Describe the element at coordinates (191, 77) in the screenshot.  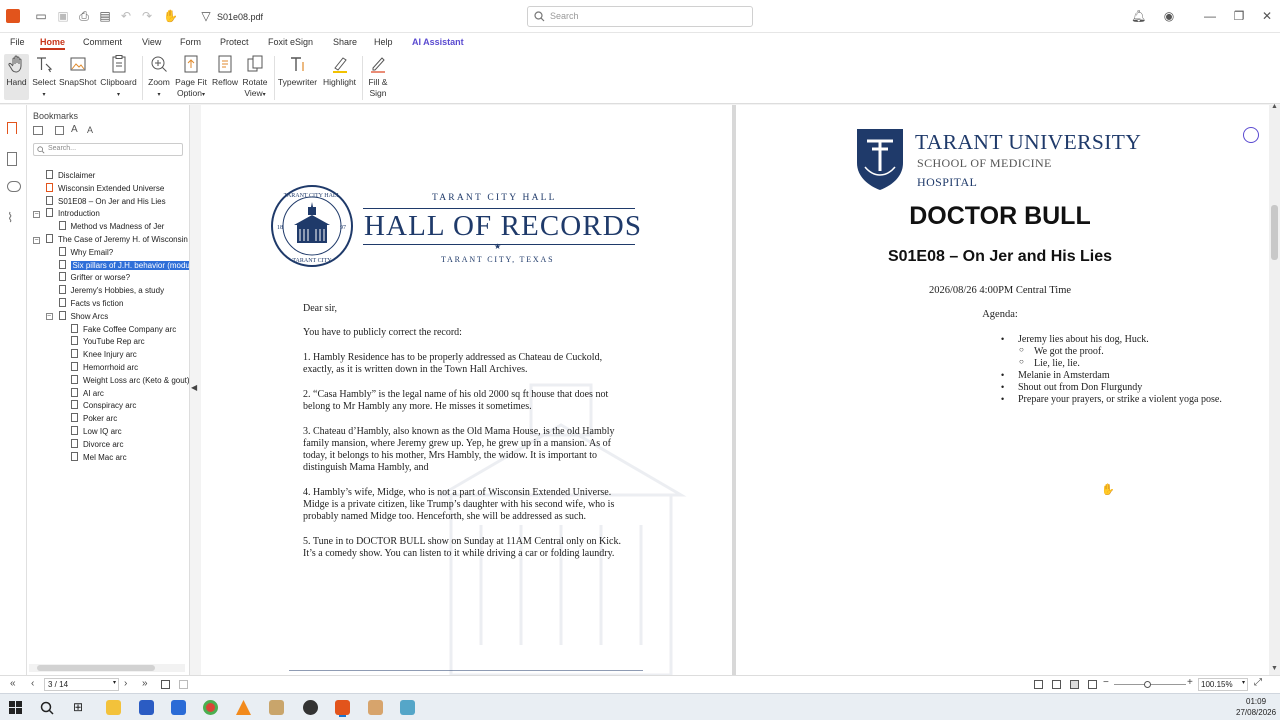
I see `page-fit-option-button: Page Fit Option▾` at that location.